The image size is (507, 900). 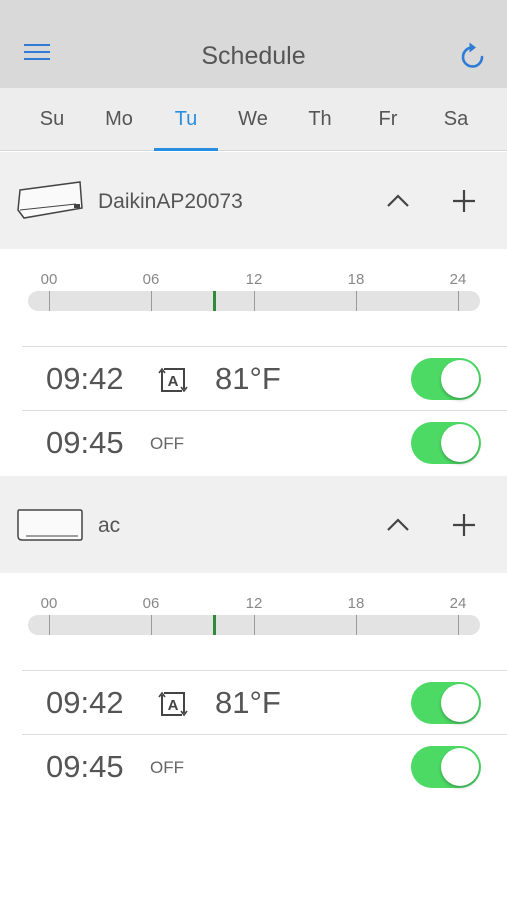 I want to click on page-title: Schedule, so click(x=253, y=56).